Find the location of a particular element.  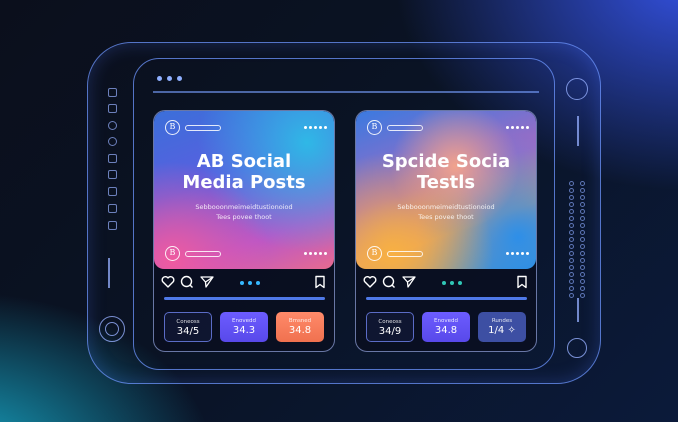

stat-tile: Enovedd 34.3 is located at coordinates (244, 327).